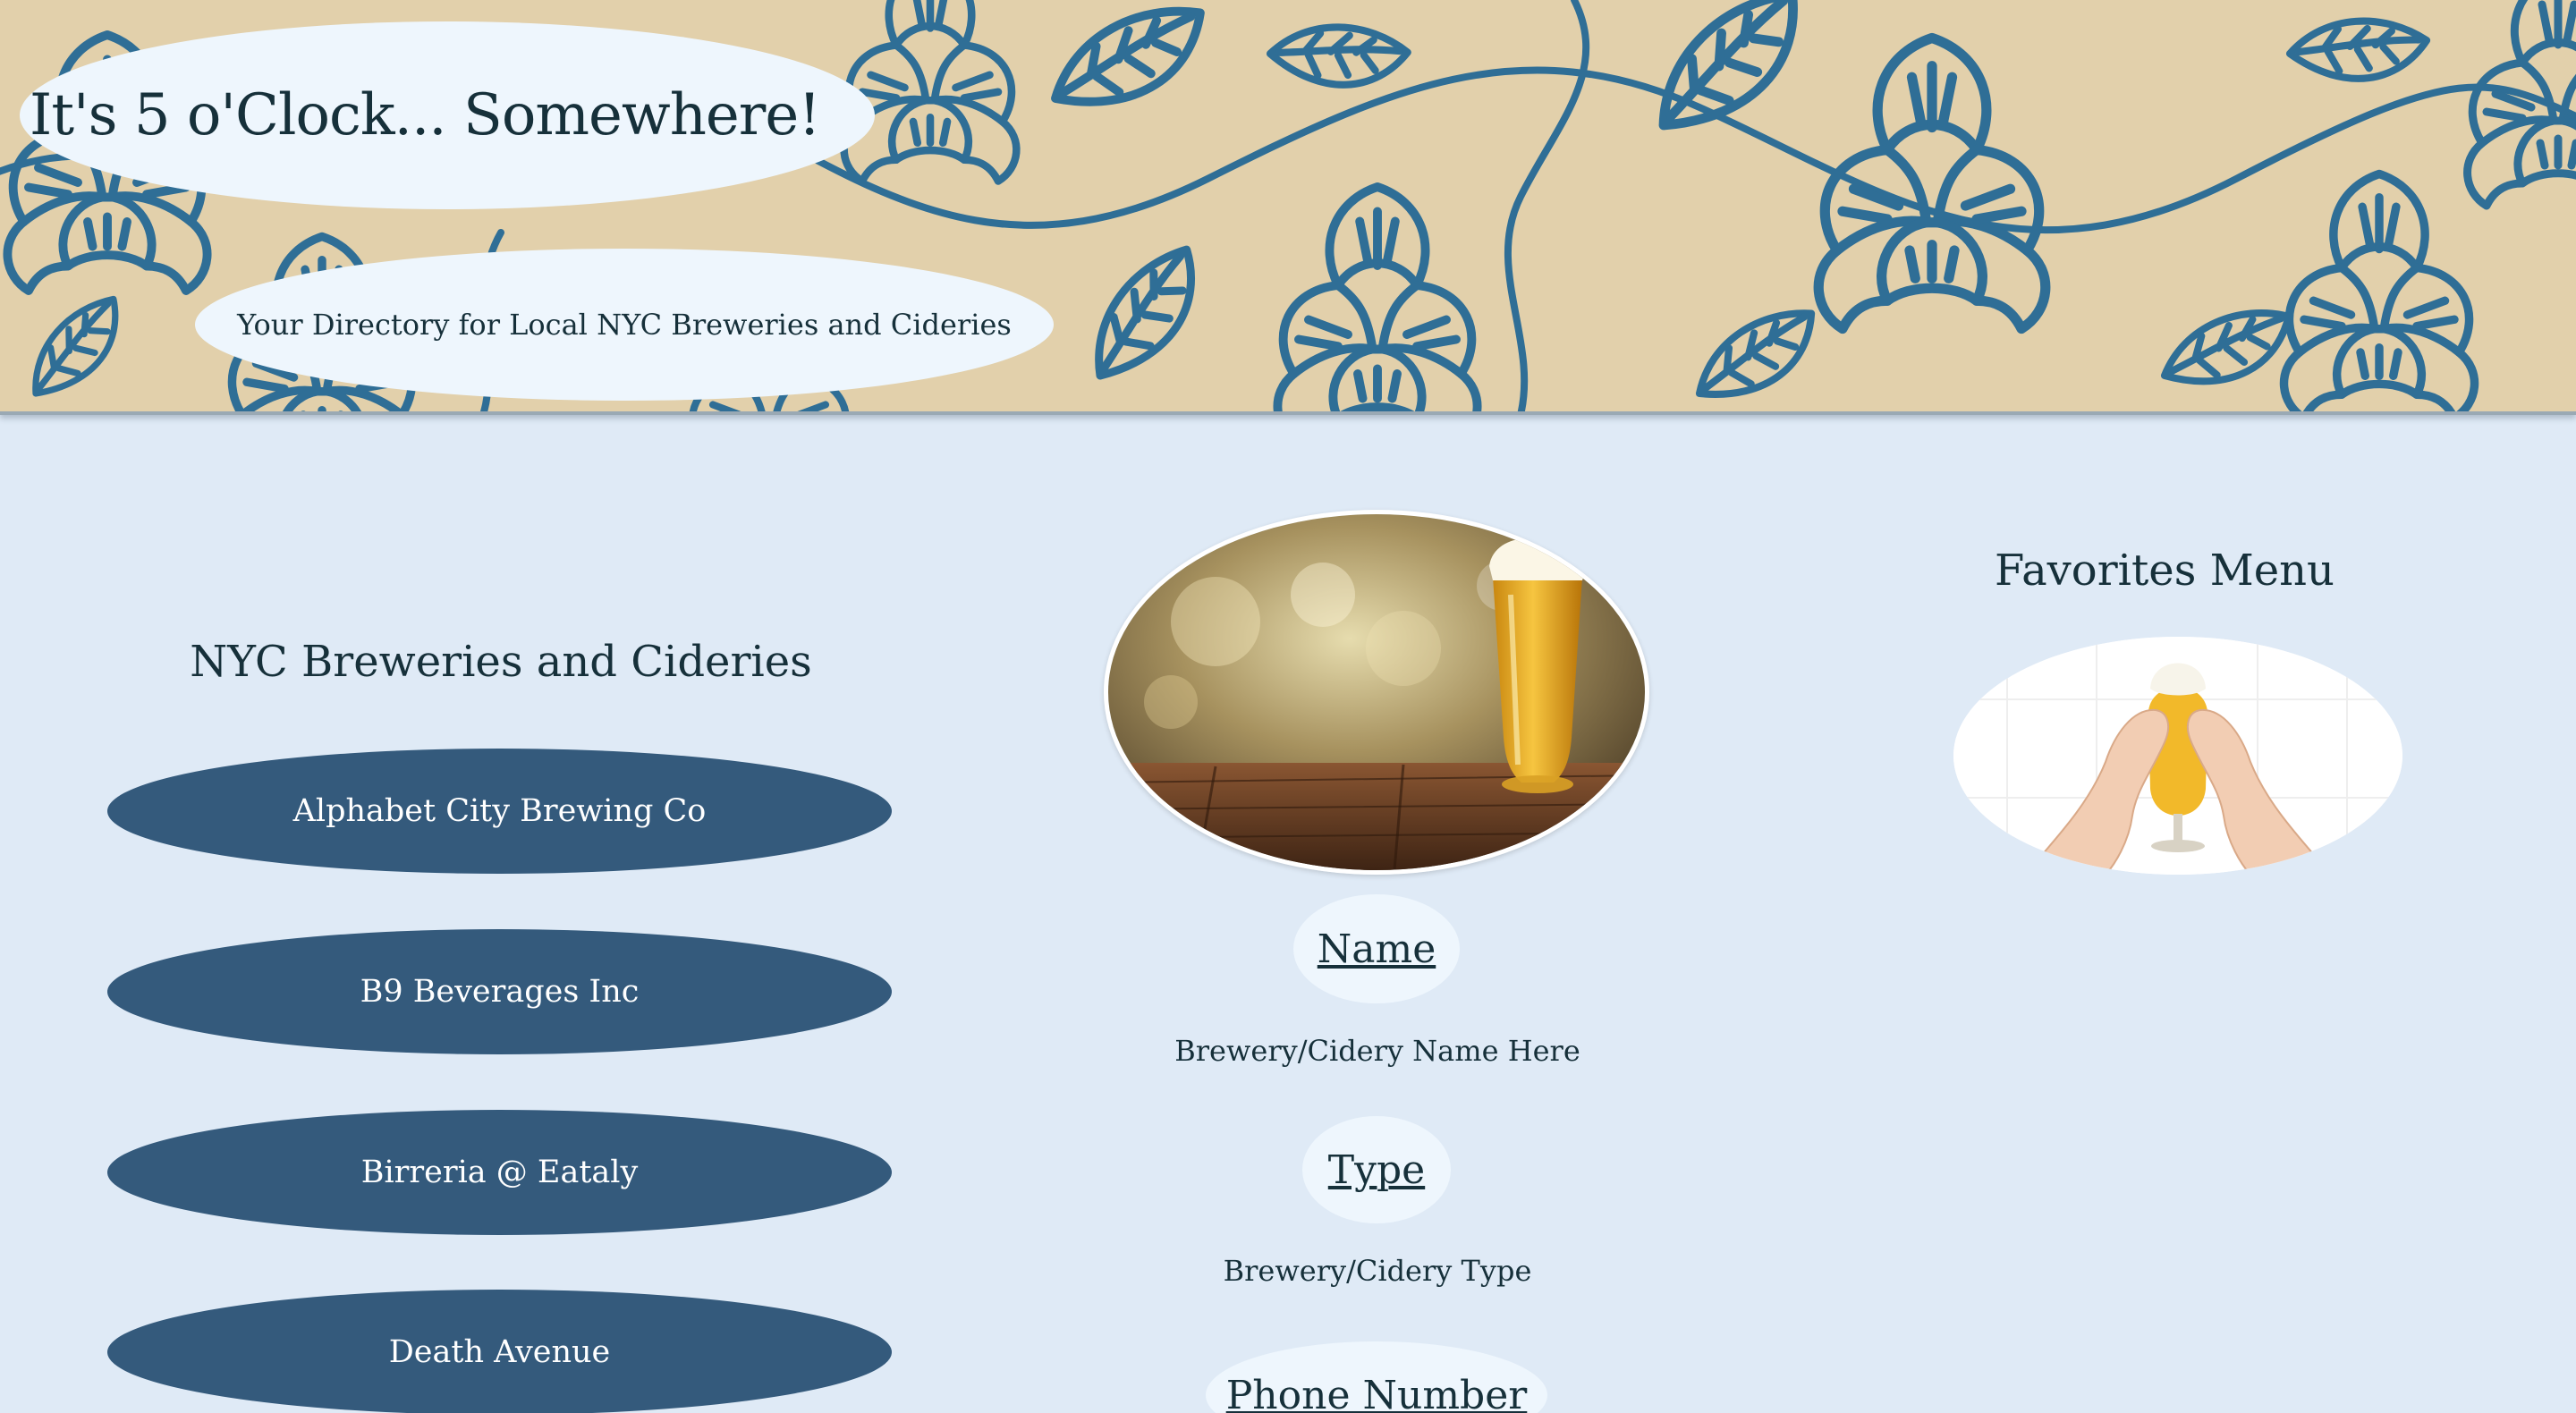  What do you see at coordinates (499, 991) in the screenshot?
I see `brewery-button-b9-beverages: B9 Beverages Inc` at bounding box center [499, 991].